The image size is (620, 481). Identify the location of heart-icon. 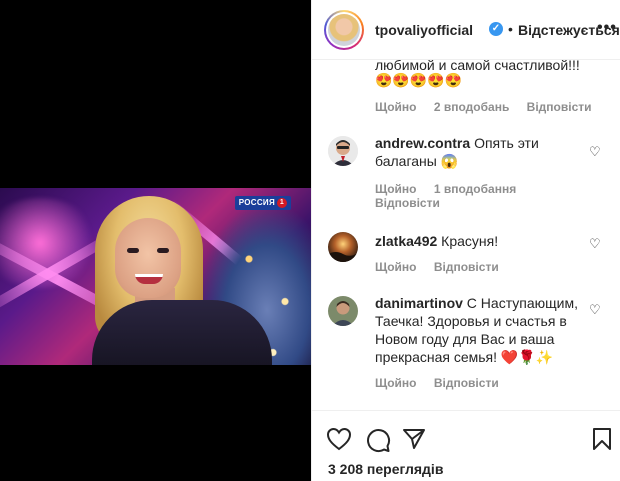
(339, 439).